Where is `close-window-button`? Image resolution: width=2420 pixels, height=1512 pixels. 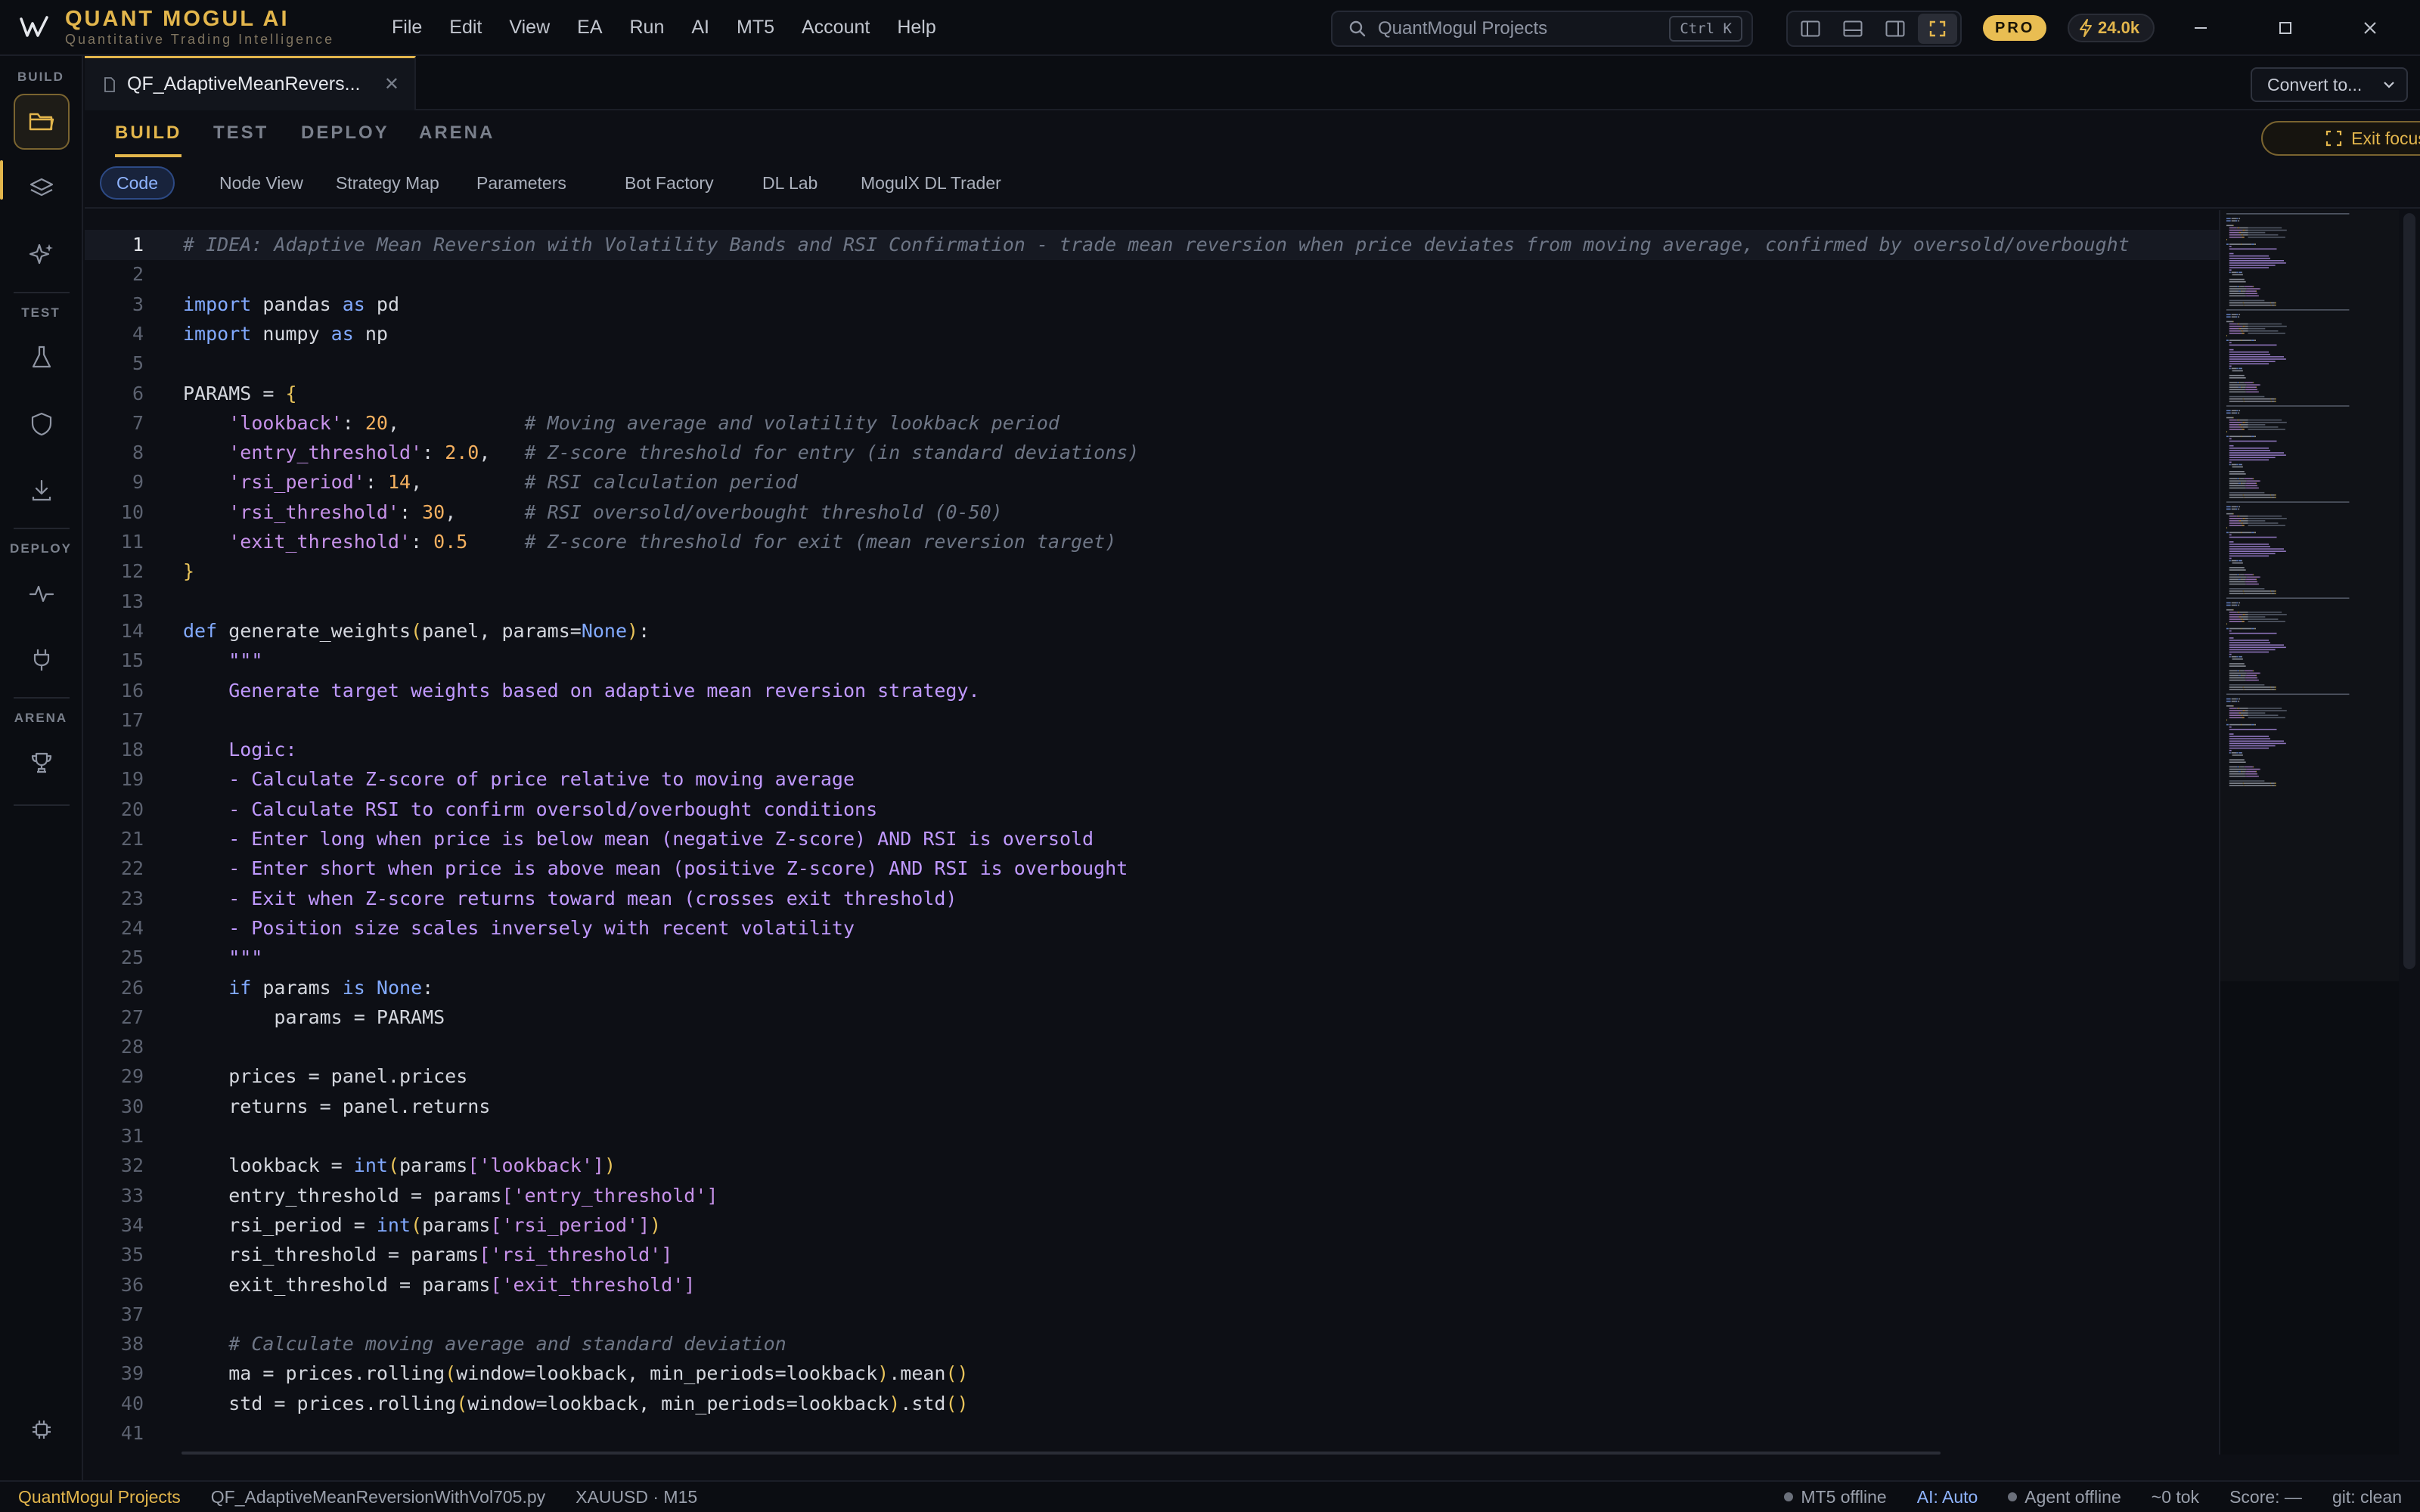
close-window-button is located at coordinates (2370, 28).